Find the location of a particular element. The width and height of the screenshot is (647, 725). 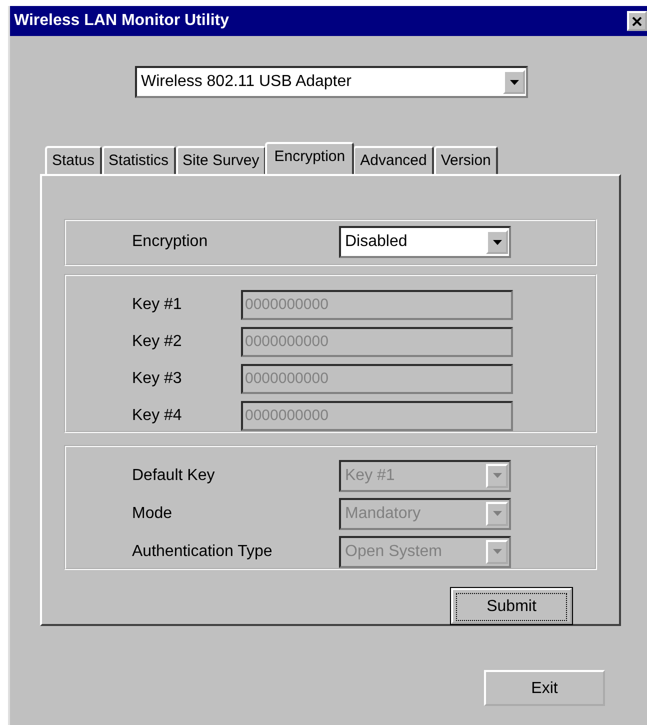

dropdown: Disabled is located at coordinates (425, 242).